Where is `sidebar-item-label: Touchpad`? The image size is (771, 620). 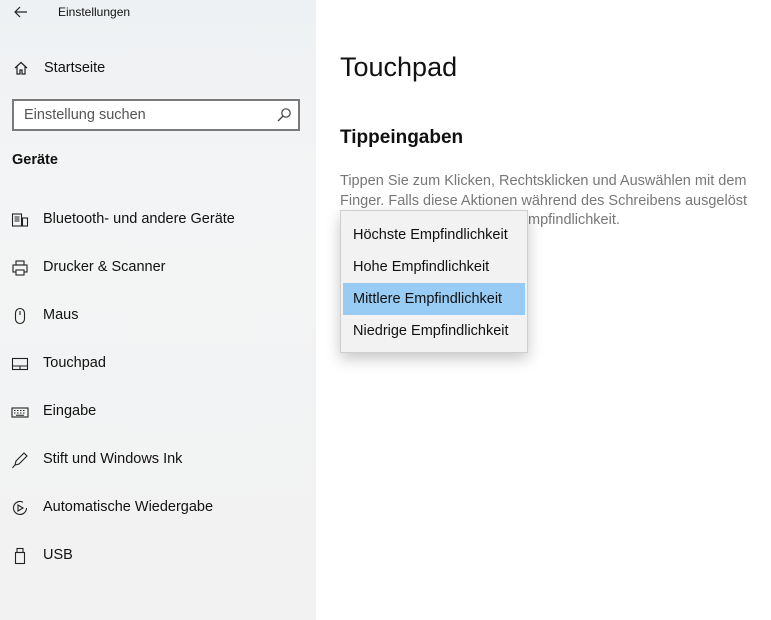
sidebar-item-label: Touchpad is located at coordinates (74, 363).